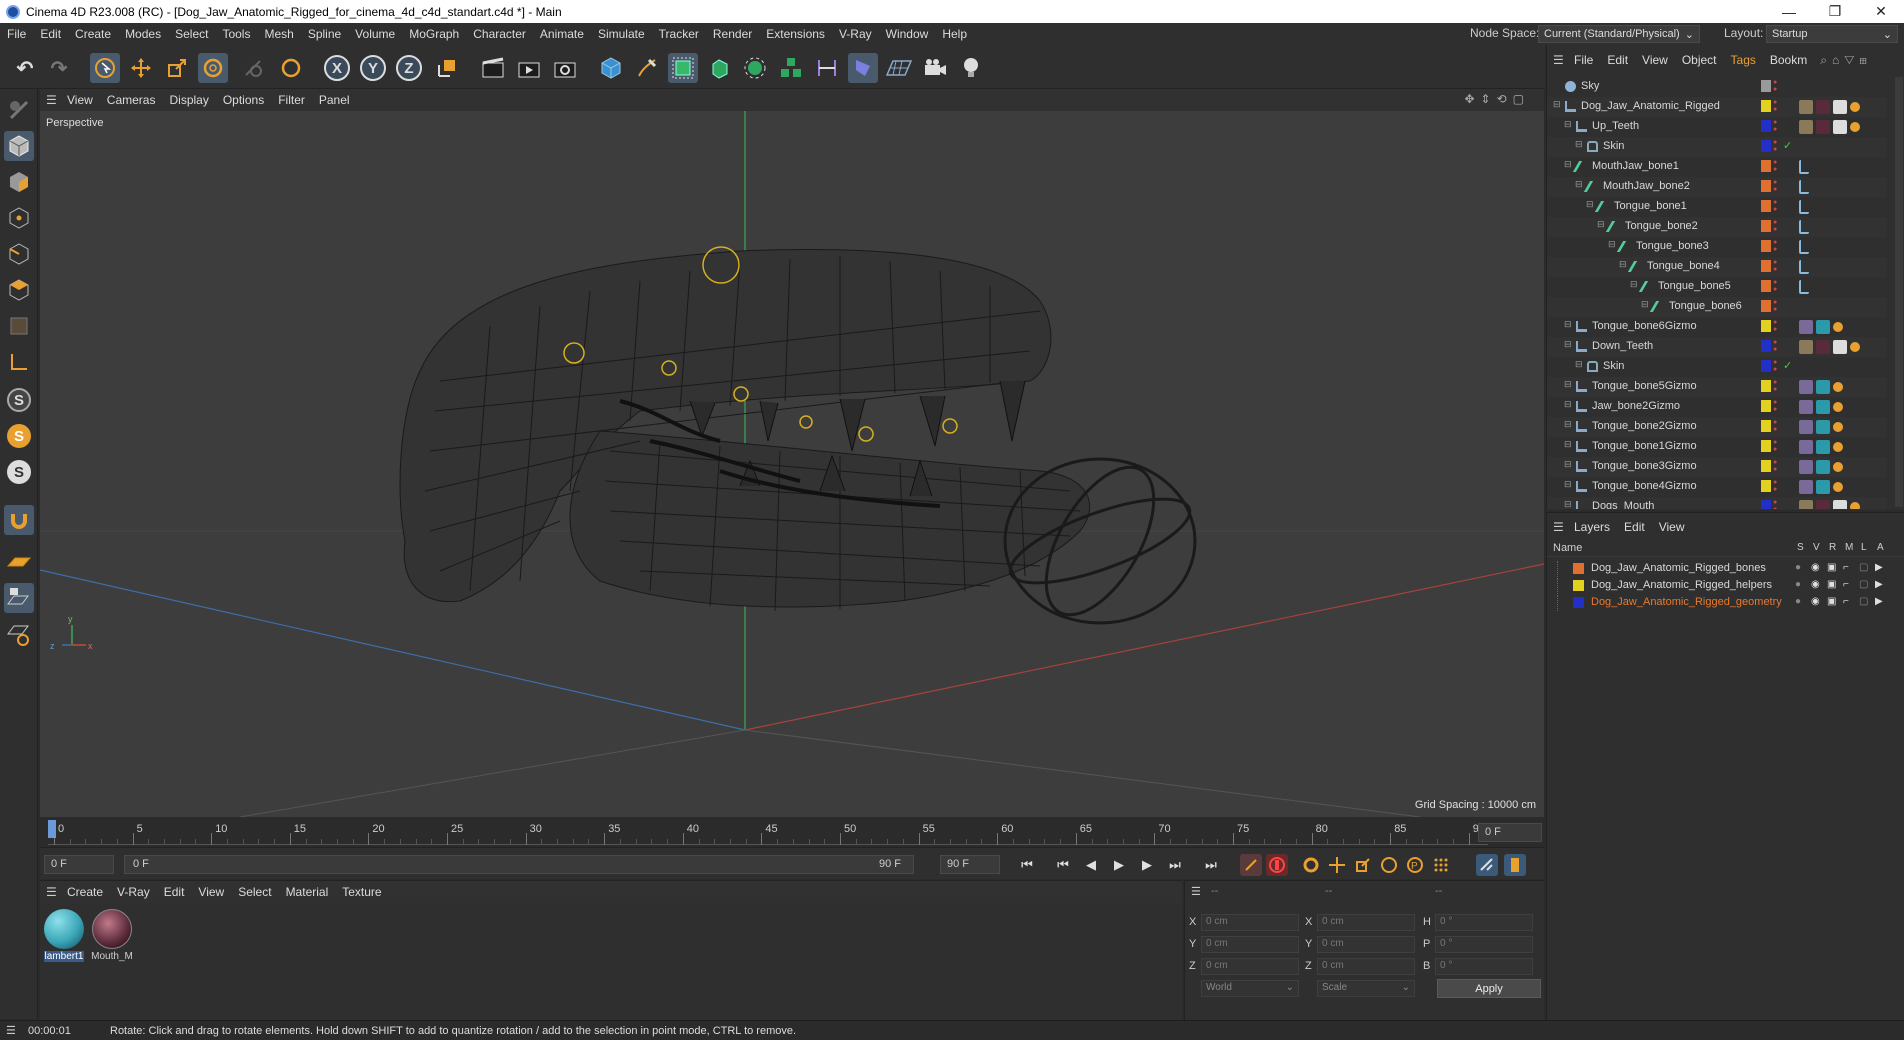  What do you see at coordinates (1510, 832) in the screenshot?
I see `current-frame-field: 0 F` at bounding box center [1510, 832].